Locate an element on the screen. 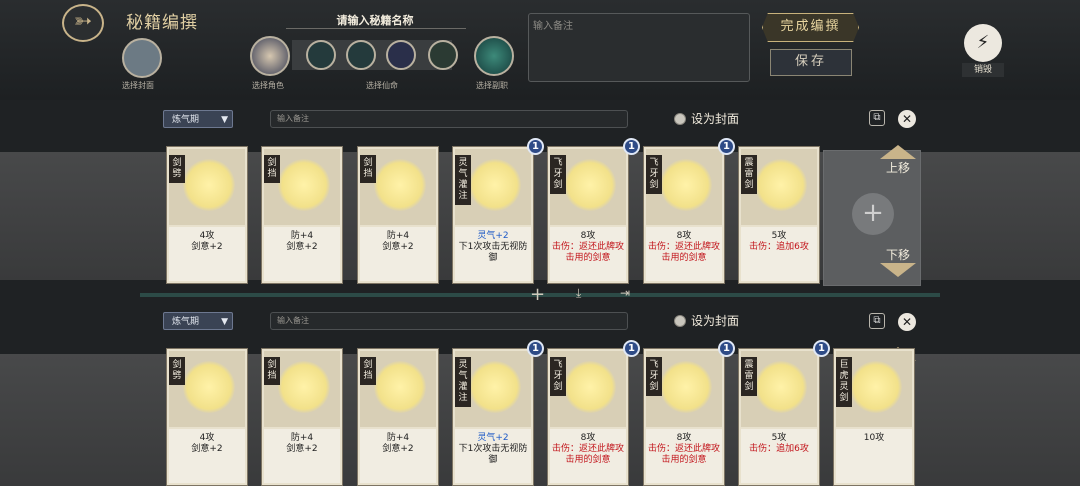  card-description: 10攻 is located at coordinates (874, 456).